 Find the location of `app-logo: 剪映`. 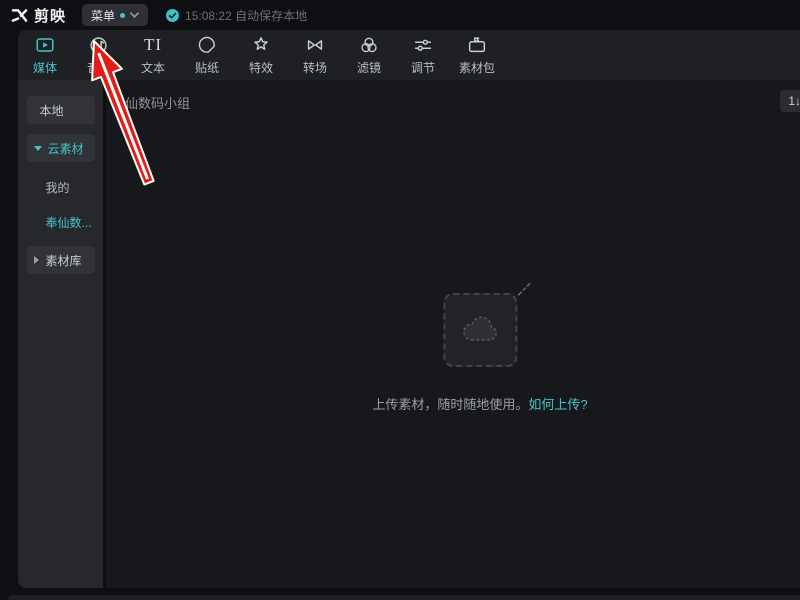

app-logo: 剪映 is located at coordinates (38, 15).